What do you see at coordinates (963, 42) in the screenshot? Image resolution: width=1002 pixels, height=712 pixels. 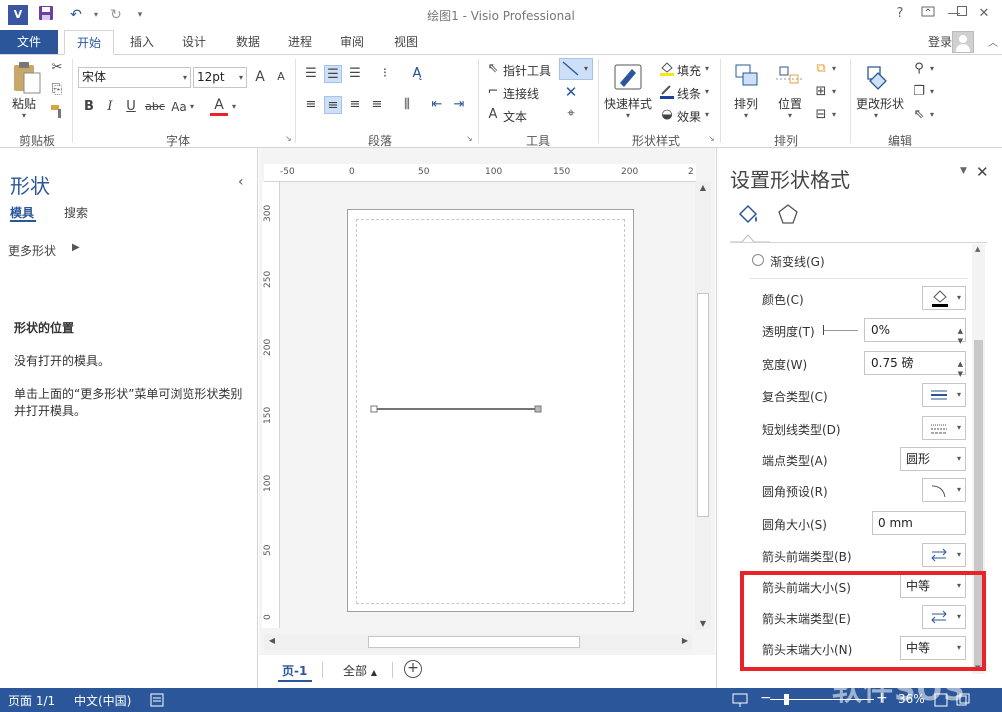 I see `avatar` at bounding box center [963, 42].